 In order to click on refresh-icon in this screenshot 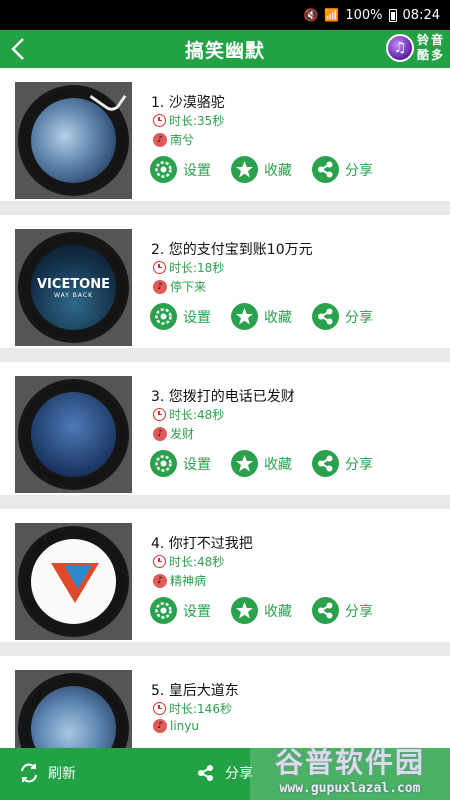, I will do `click(29, 773)`.